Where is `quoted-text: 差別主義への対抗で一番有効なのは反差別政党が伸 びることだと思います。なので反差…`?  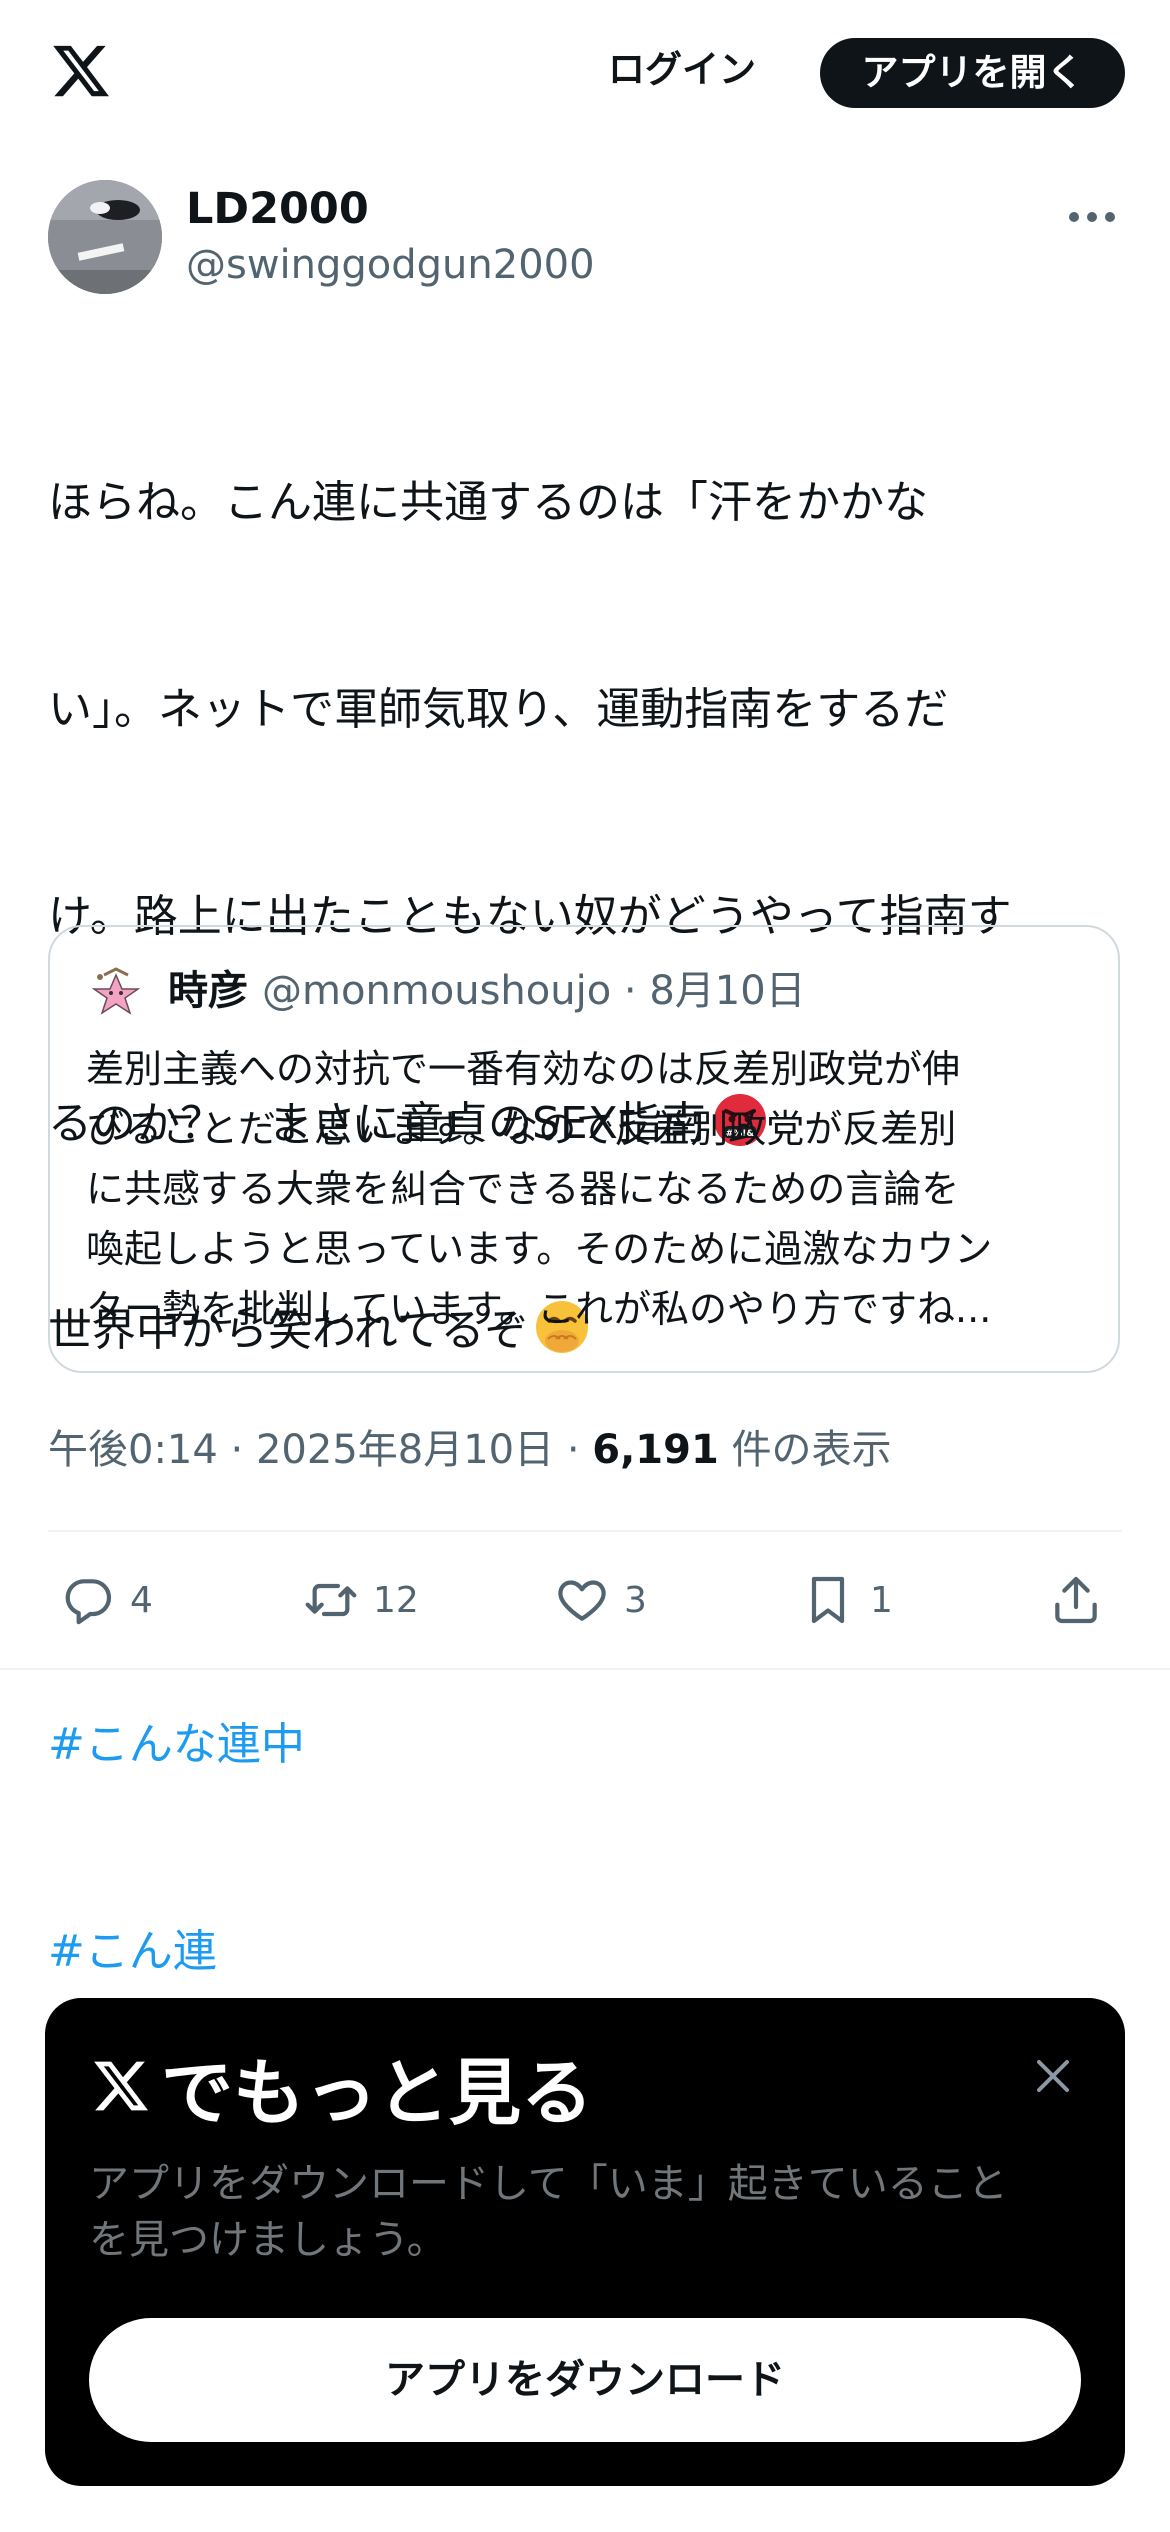 quoted-text: 差別主義への対抗で一番有効なのは反差別政党が伸 びることだと思います。なので反差… is located at coordinates (586, 1189).